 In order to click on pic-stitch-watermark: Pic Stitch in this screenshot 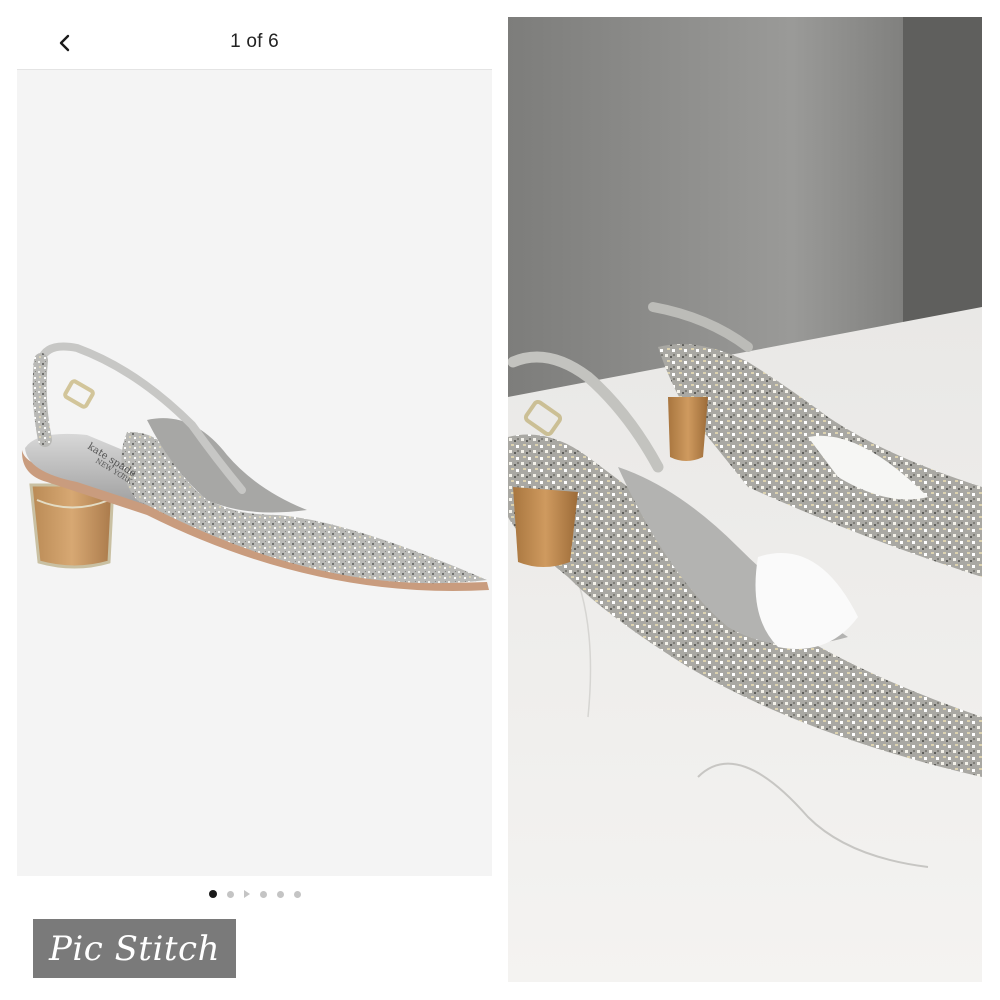, I will do `click(134, 948)`.